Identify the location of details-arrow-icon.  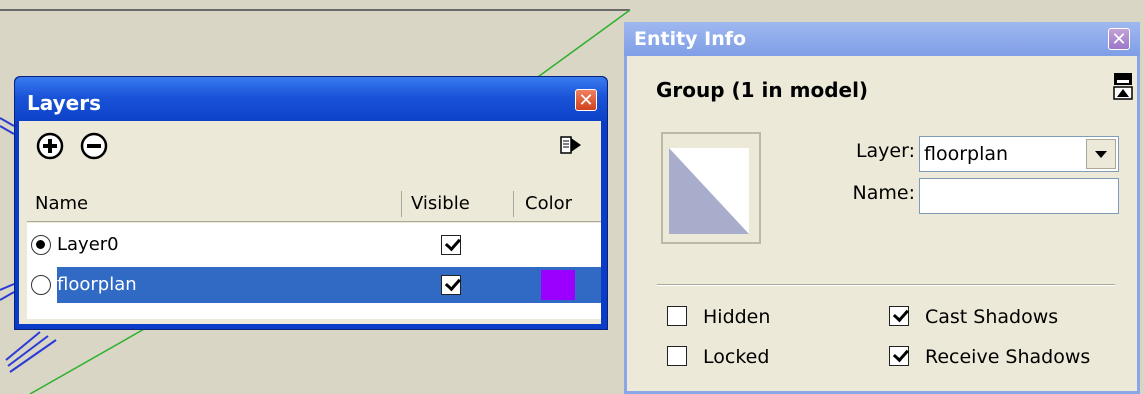
(570, 146).